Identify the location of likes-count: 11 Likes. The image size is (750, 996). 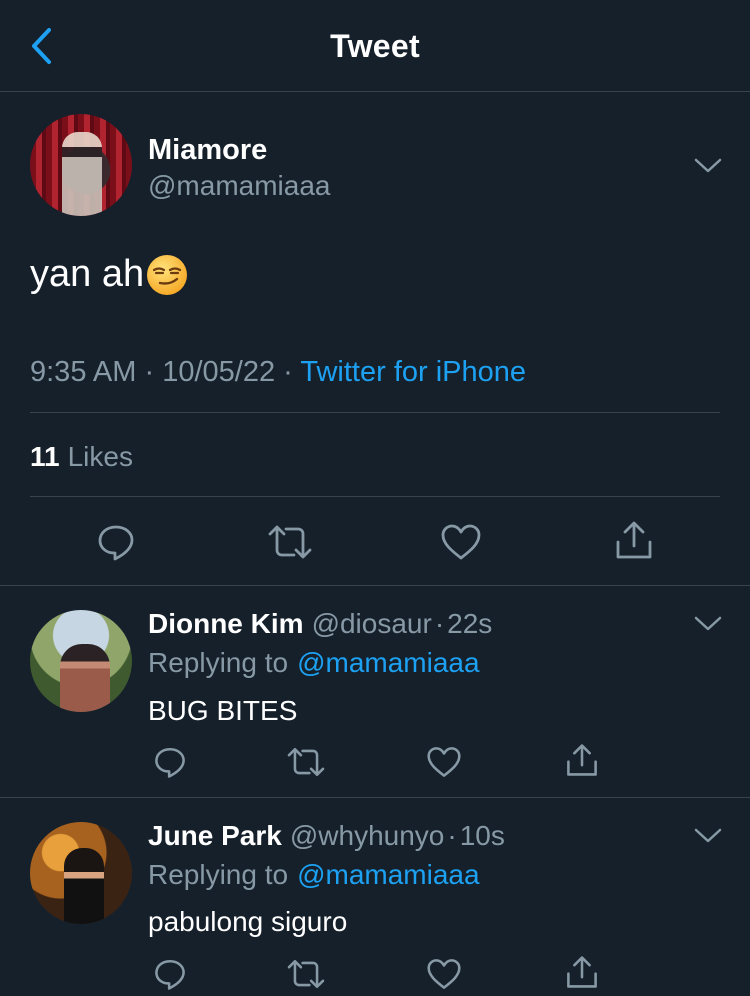
(81, 457).